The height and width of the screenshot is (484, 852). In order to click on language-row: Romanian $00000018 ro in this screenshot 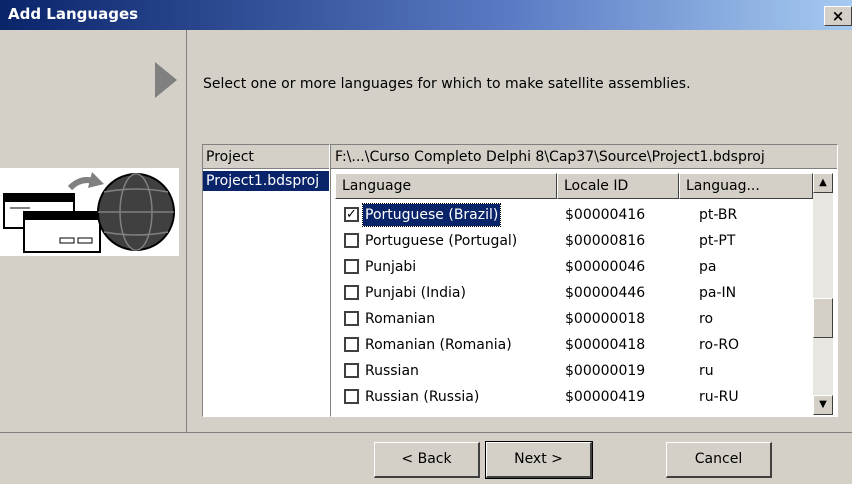, I will do `click(576, 319)`.